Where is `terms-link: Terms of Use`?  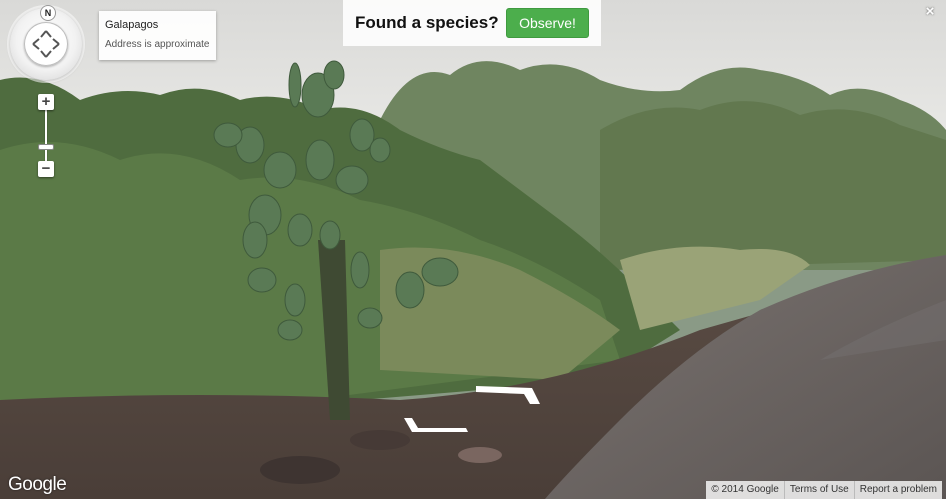
terms-link: Terms of Use is located at coordinates (818, 490).